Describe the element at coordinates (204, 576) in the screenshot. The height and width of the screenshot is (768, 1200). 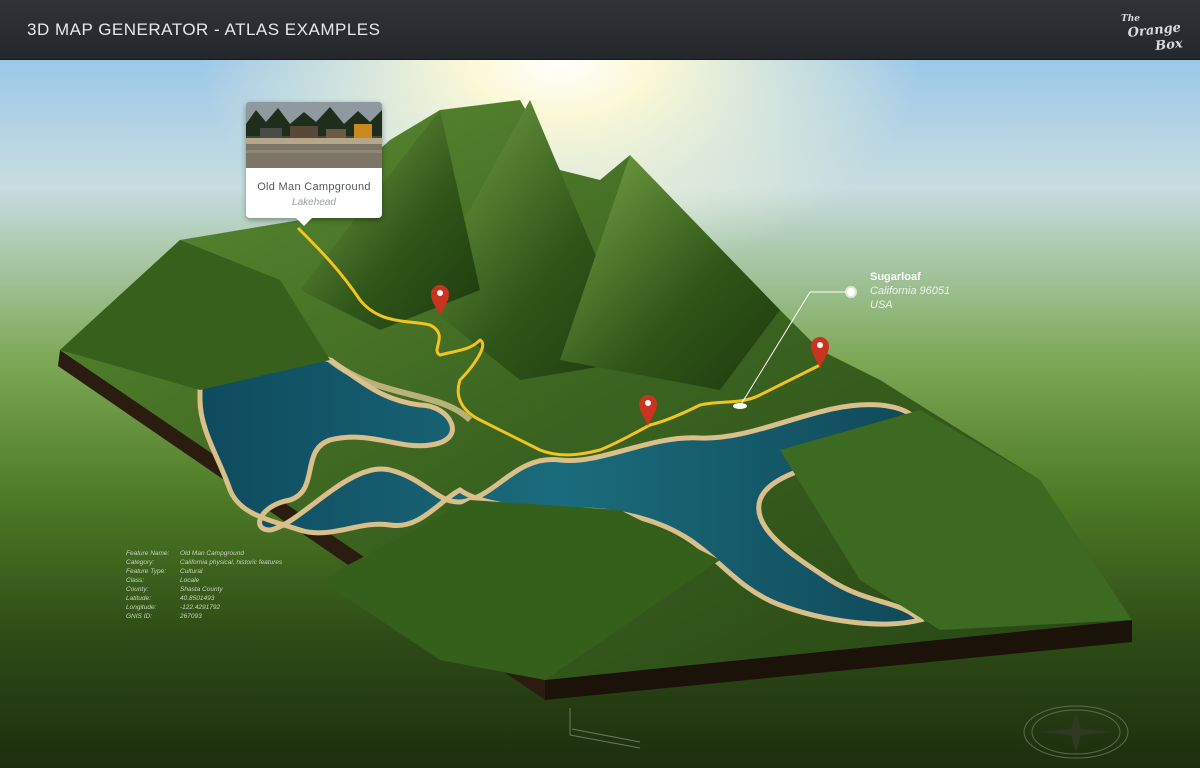
I see `info-row: Class: Locale` at that location.